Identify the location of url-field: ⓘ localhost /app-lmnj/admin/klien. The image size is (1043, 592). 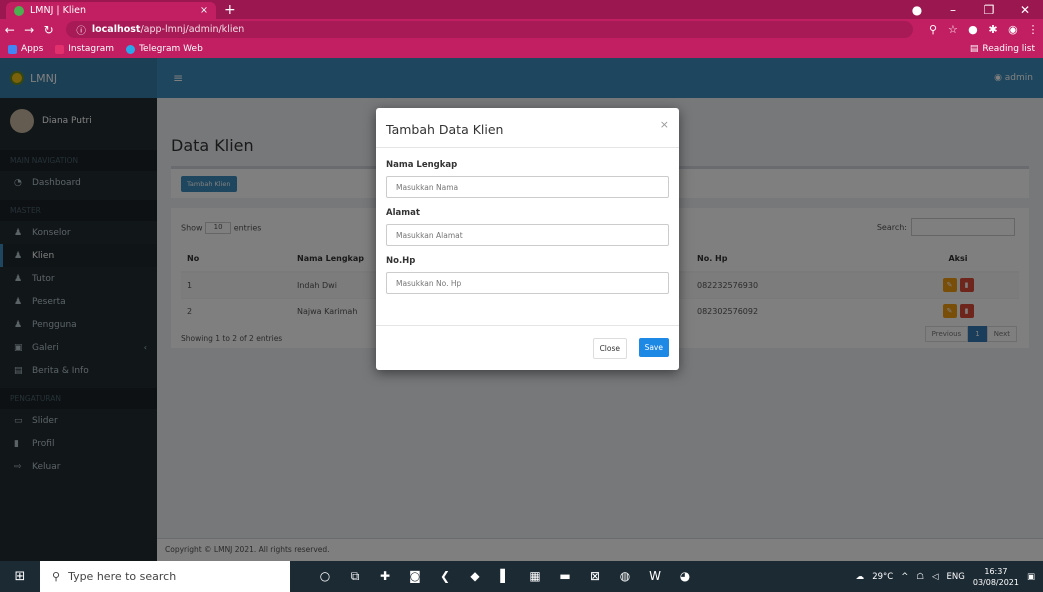
(489, 29).